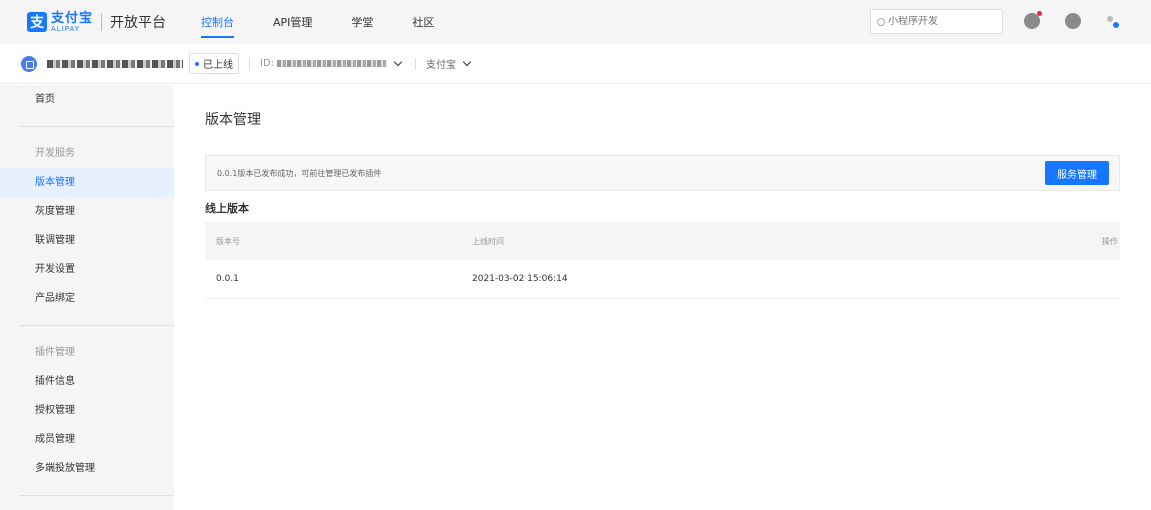  Describe the element at coordinates (96, 22) in the screenshot. I see `alipay-logo: 支 支付宝 ALIPAY 开放平台` at that location.